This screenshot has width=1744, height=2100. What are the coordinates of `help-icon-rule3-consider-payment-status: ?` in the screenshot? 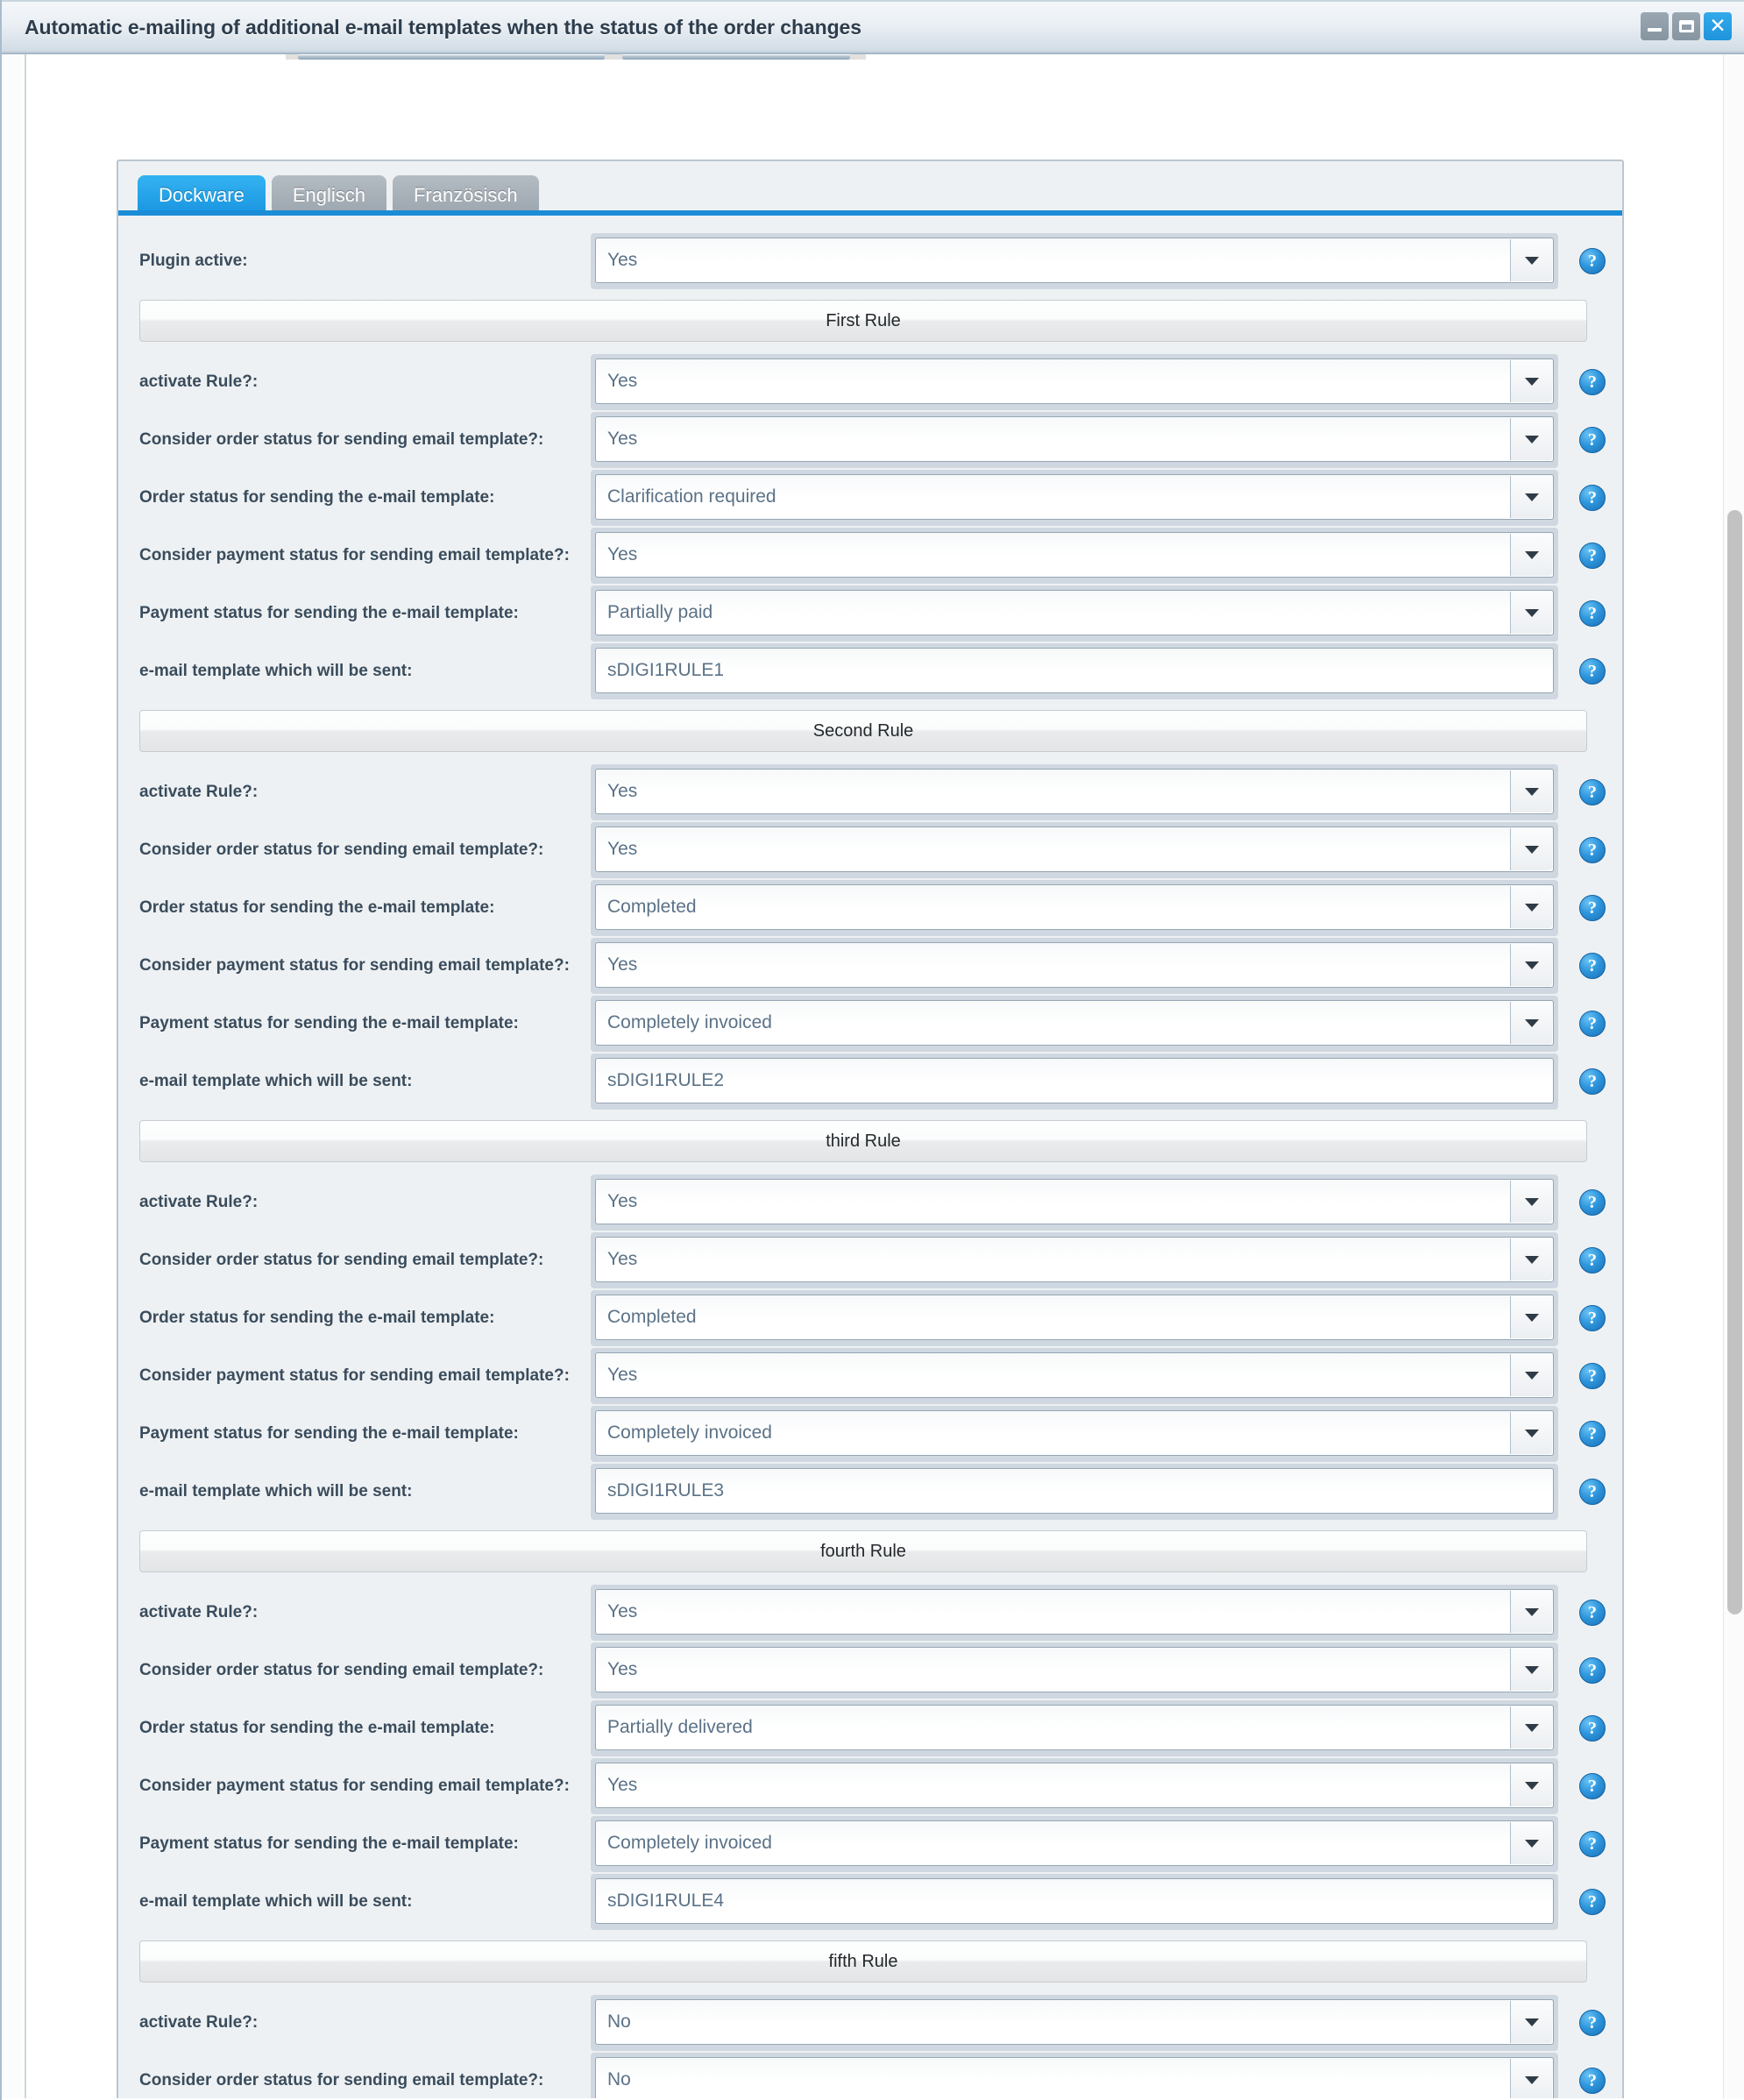 It's located at (1592, 1376).